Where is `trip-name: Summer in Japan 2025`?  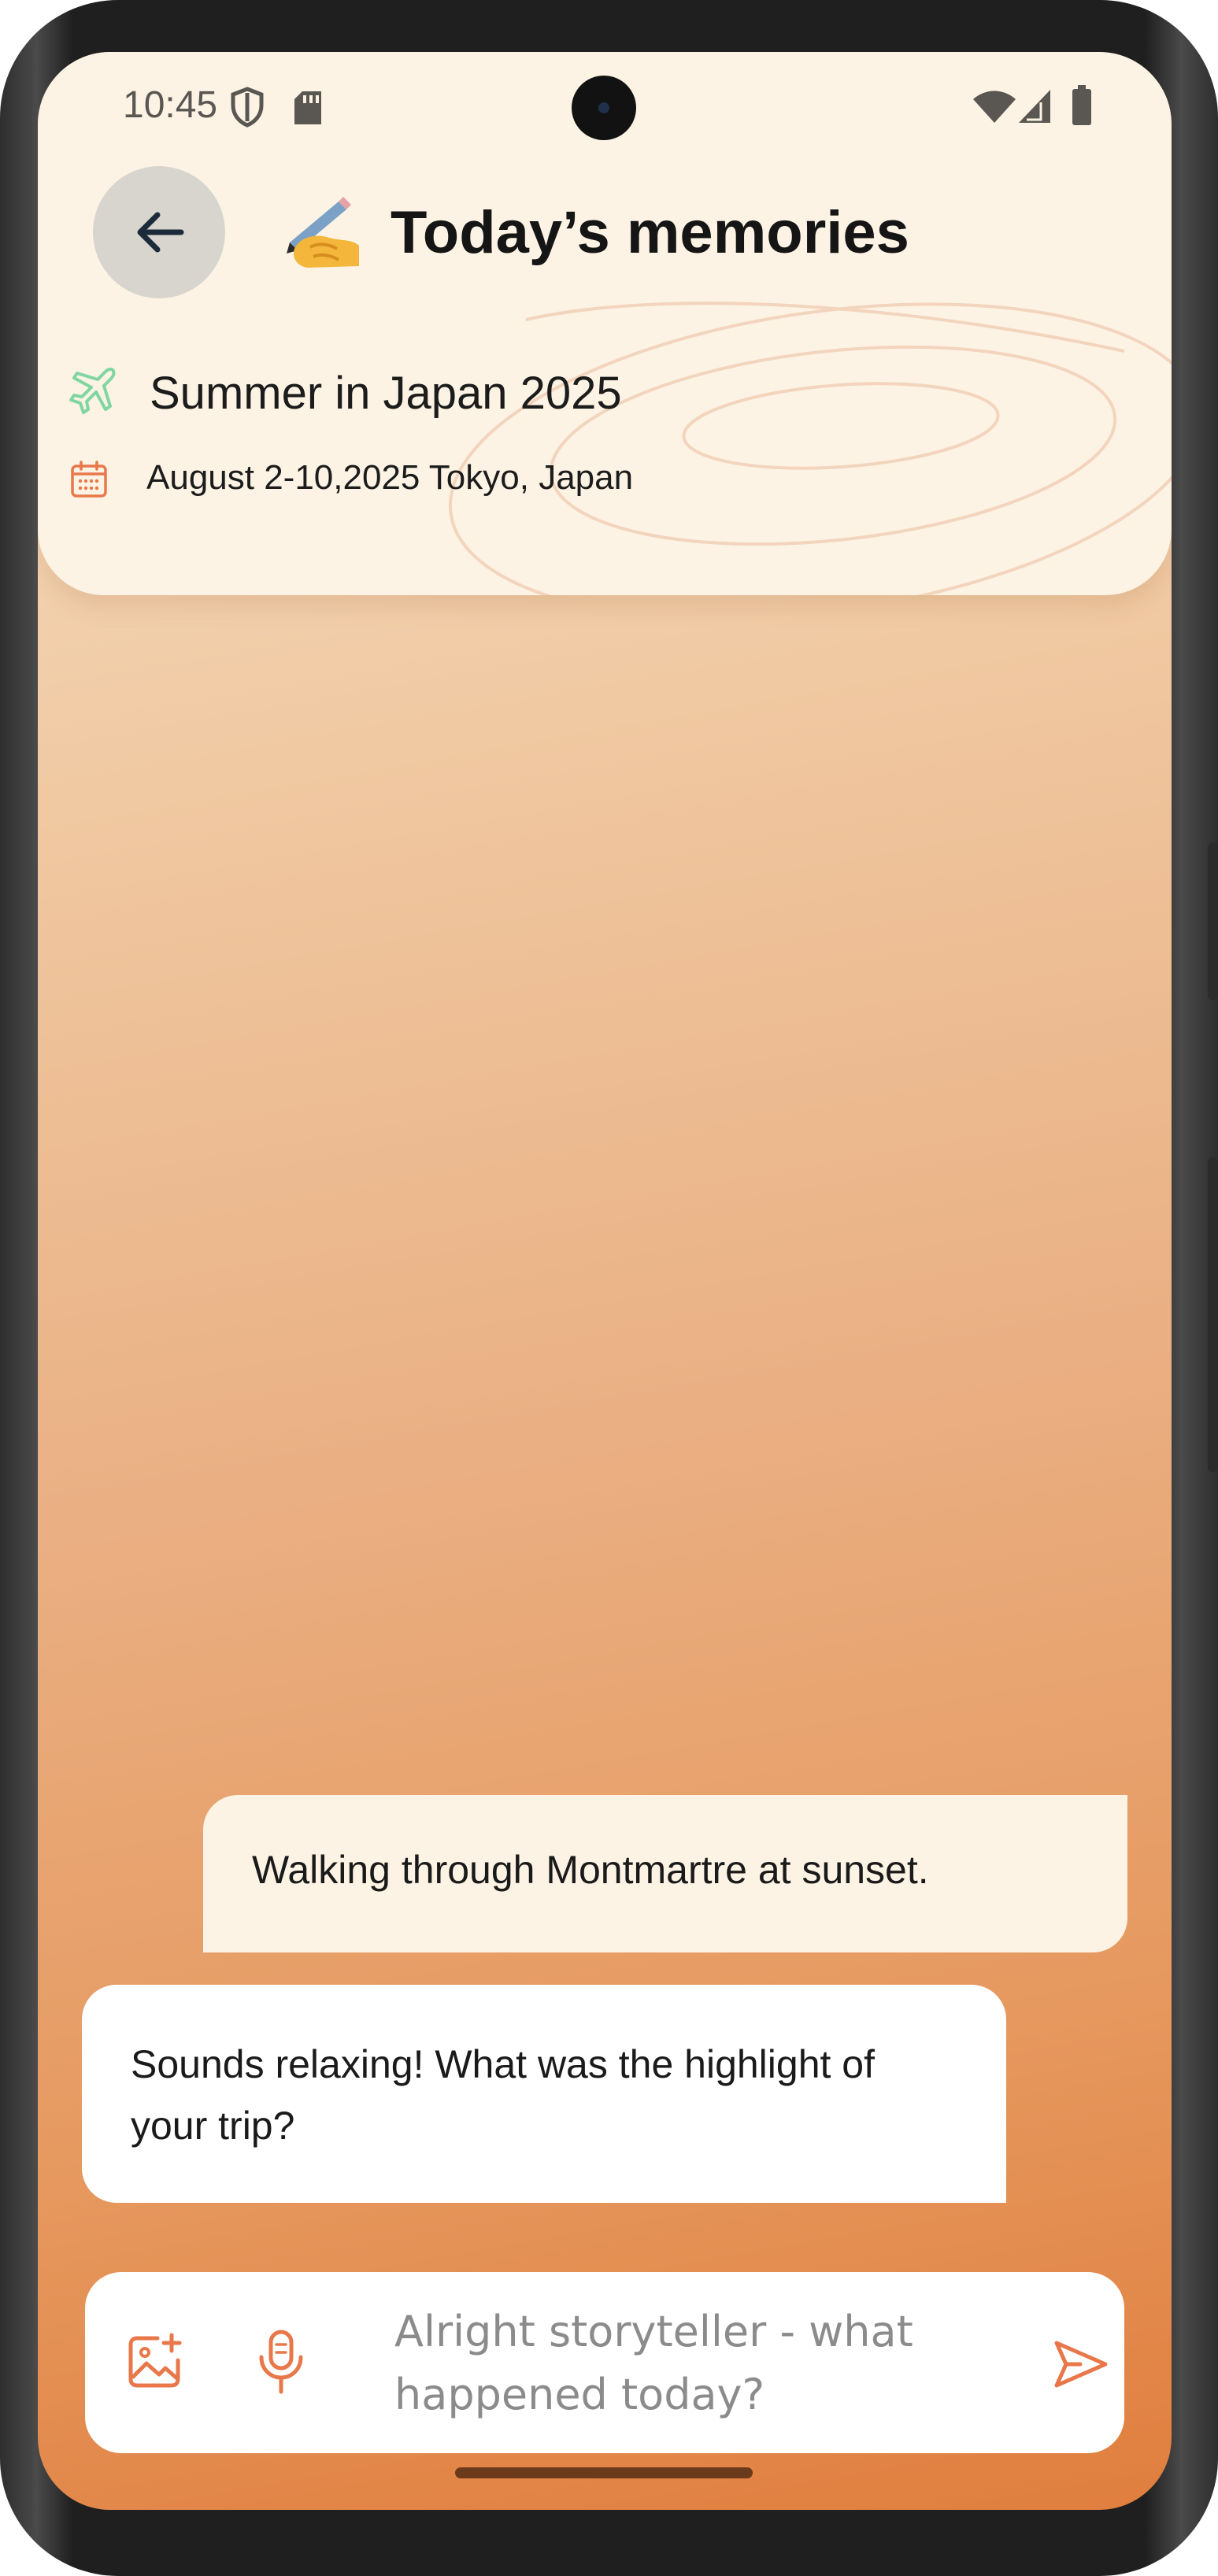 trip-name: Summer in Japan 2025 is located at coordinates (386, 393).